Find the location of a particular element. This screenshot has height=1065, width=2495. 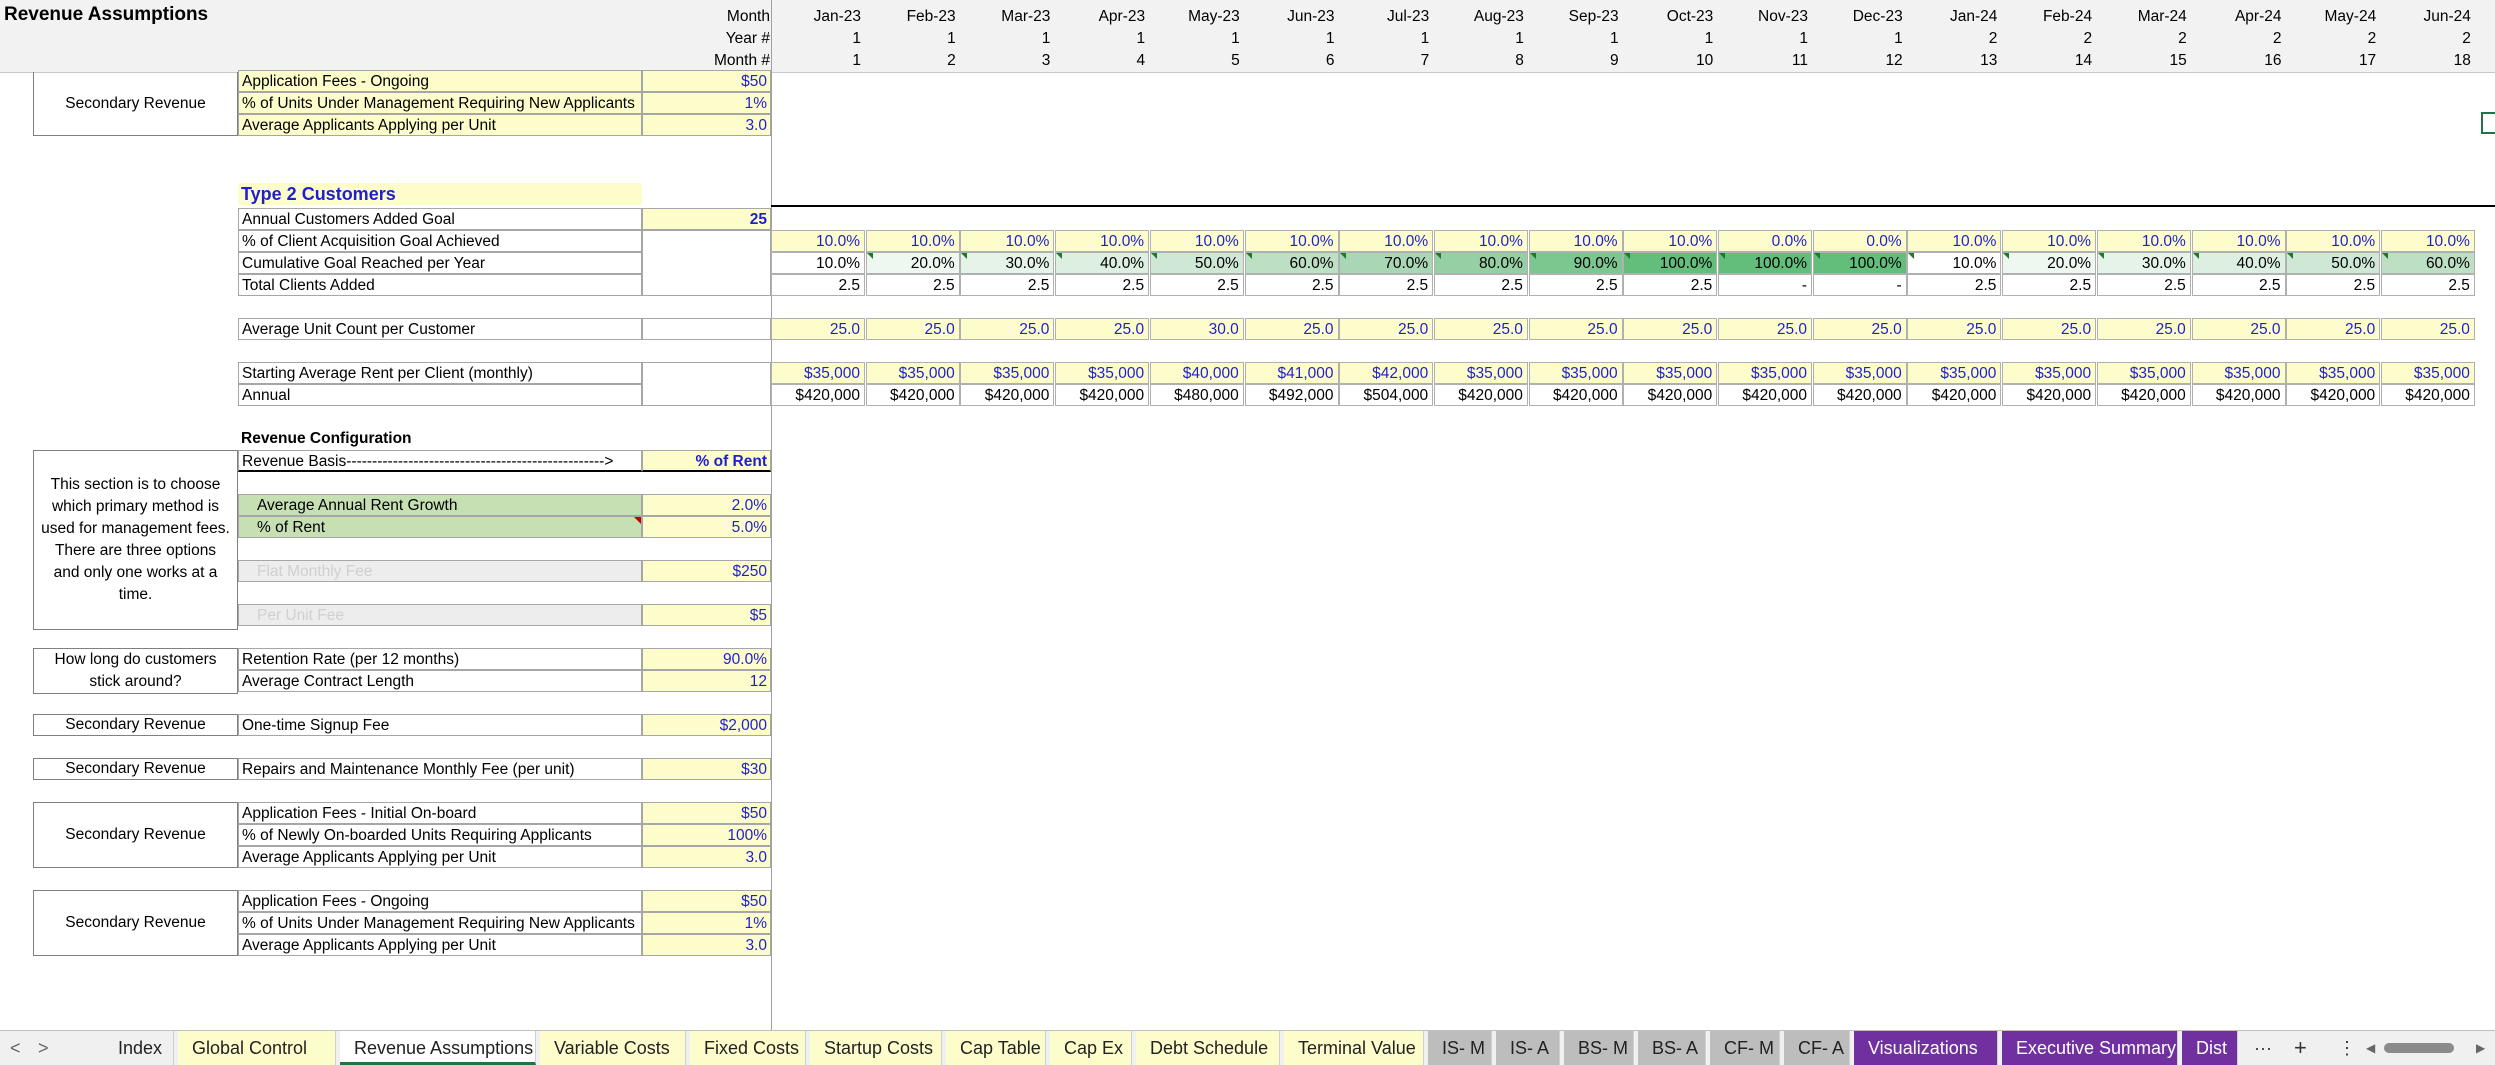

tab-variable-costs: Variable Costs is located at coordinates (613, 1048).